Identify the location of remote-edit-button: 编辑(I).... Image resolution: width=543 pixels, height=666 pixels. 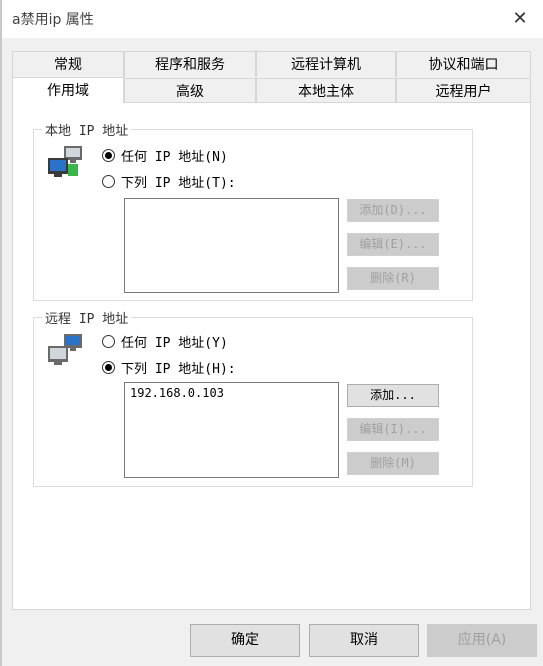
(393, 429).